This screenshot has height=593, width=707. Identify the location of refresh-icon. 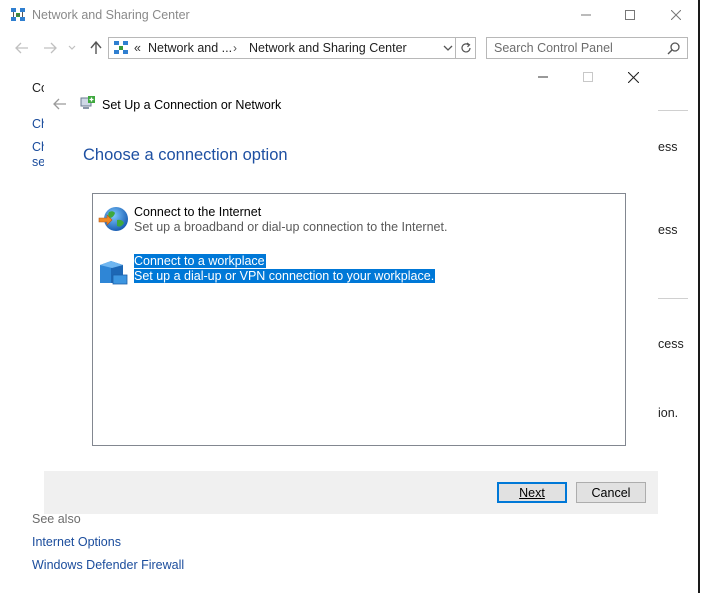
(465, 47).